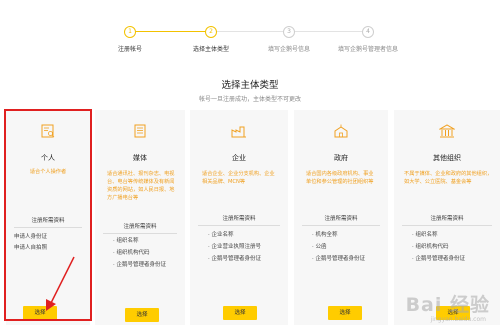 The image size is (500, 325). I want to click on institution-icon, so click(447, 131).